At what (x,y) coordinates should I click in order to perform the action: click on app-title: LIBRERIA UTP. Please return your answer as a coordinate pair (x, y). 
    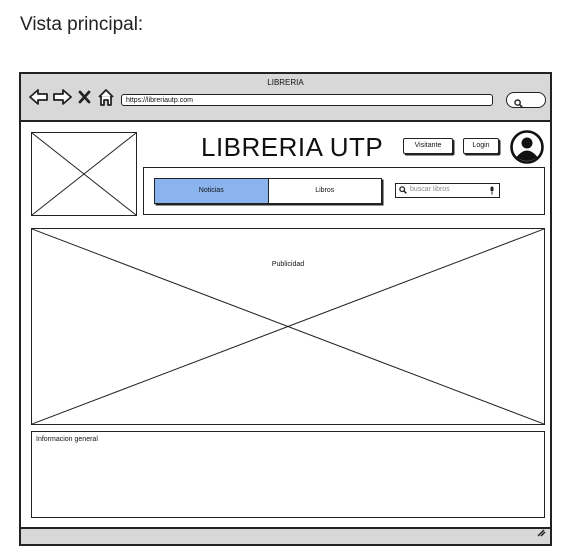
    Looking at the image, I should click on (292, 147).